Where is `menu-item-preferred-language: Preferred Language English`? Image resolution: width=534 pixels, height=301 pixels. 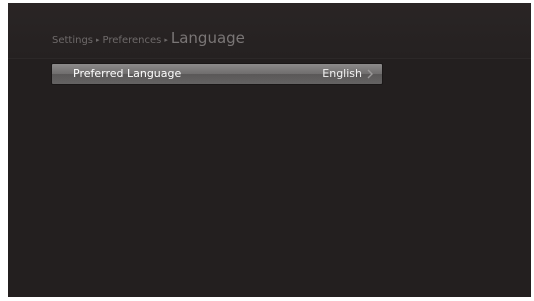 menu-item-preferred-language: Preferred Language English is located at coordinates (217, 74).